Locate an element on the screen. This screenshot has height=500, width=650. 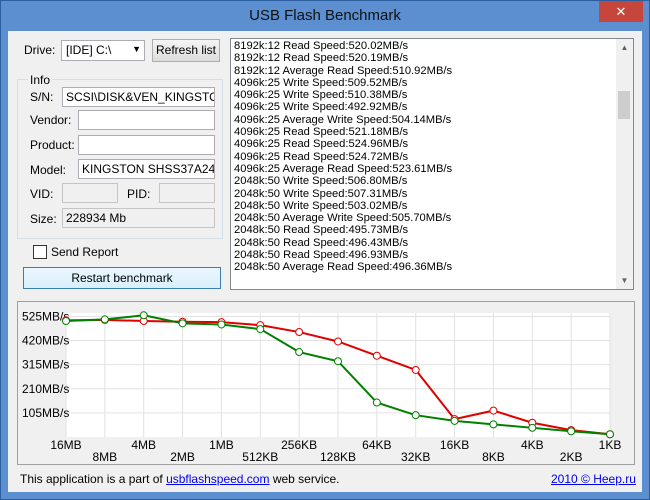
close-button: ✕ is located at coordinates (621, 11).